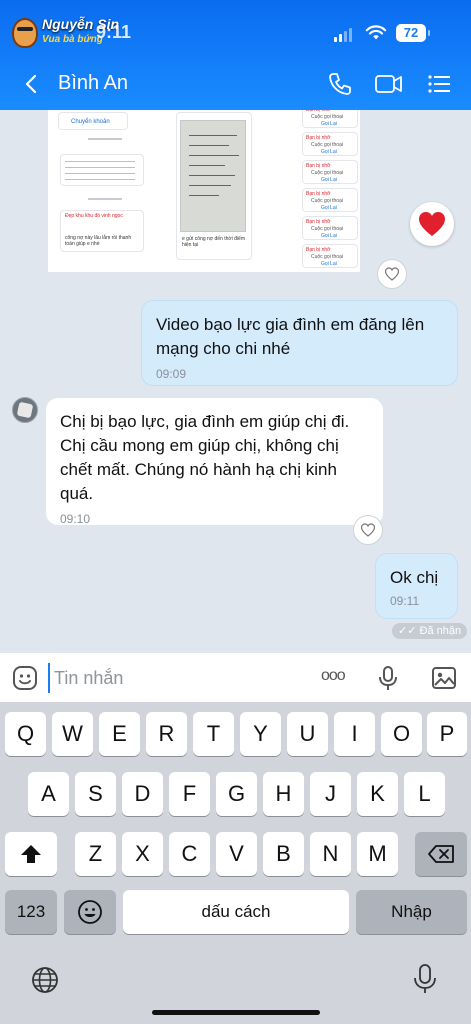  What do you see at coordinates (236, 854) in the screenshot?
I see `key-v: V` at bounding box center [236, 854].